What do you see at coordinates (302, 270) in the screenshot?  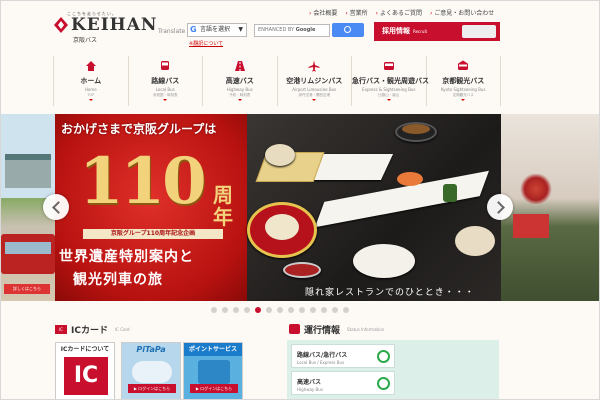 I see `small-dish-image` at bounding box center [302, 270].